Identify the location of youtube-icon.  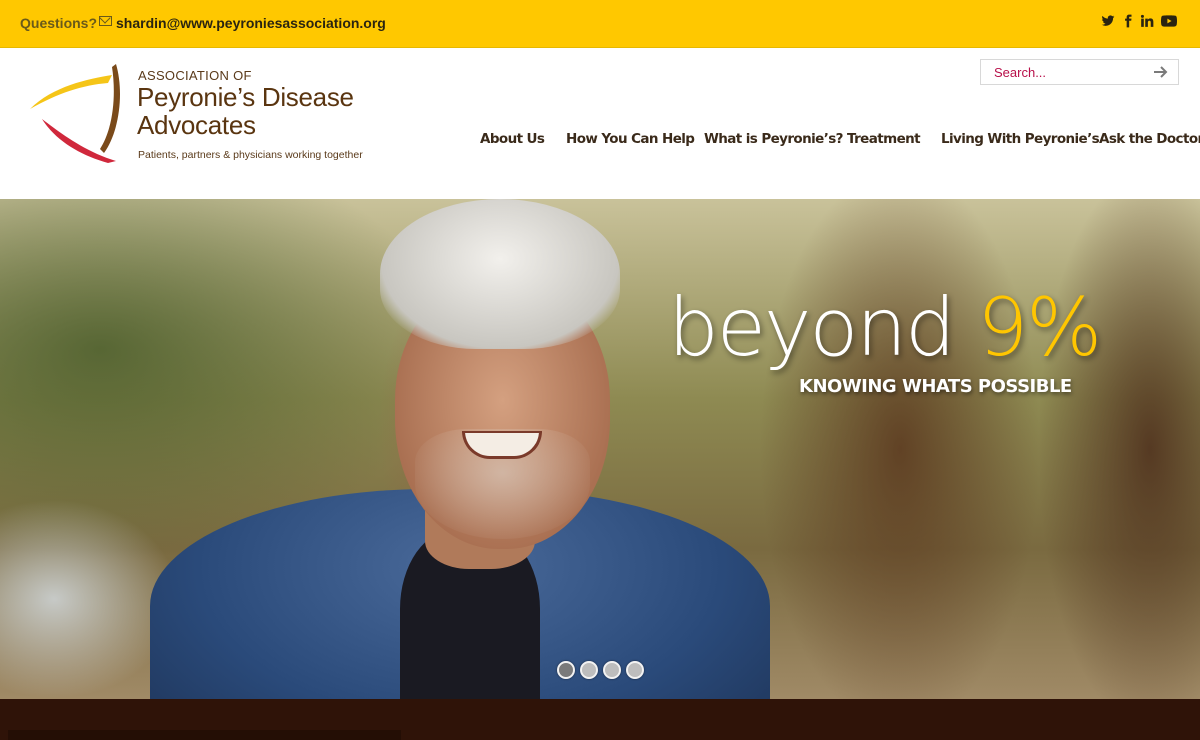
(1169, 22).